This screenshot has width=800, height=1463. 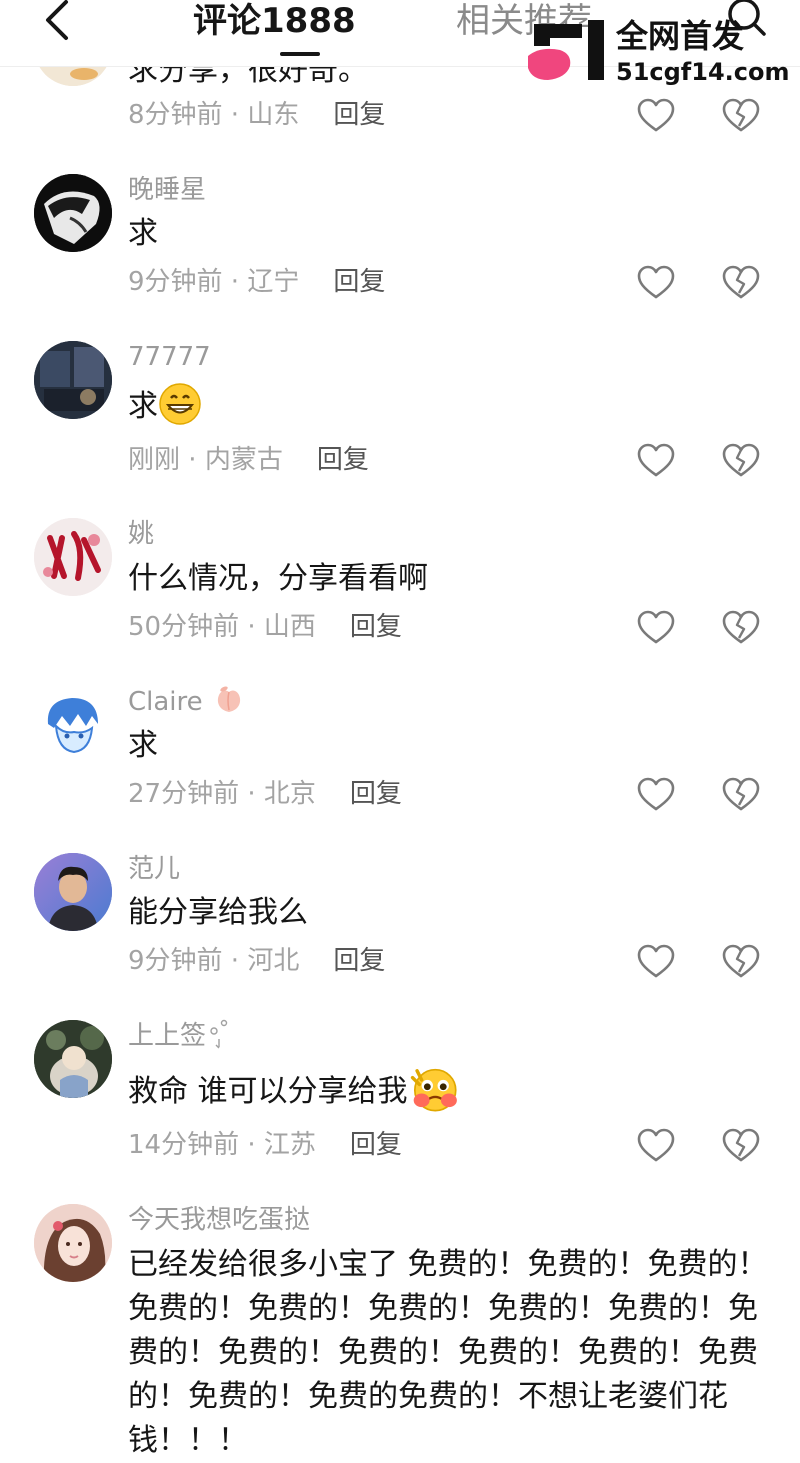 I want to click on comment-location: 山东, so click(x=273, y=115).